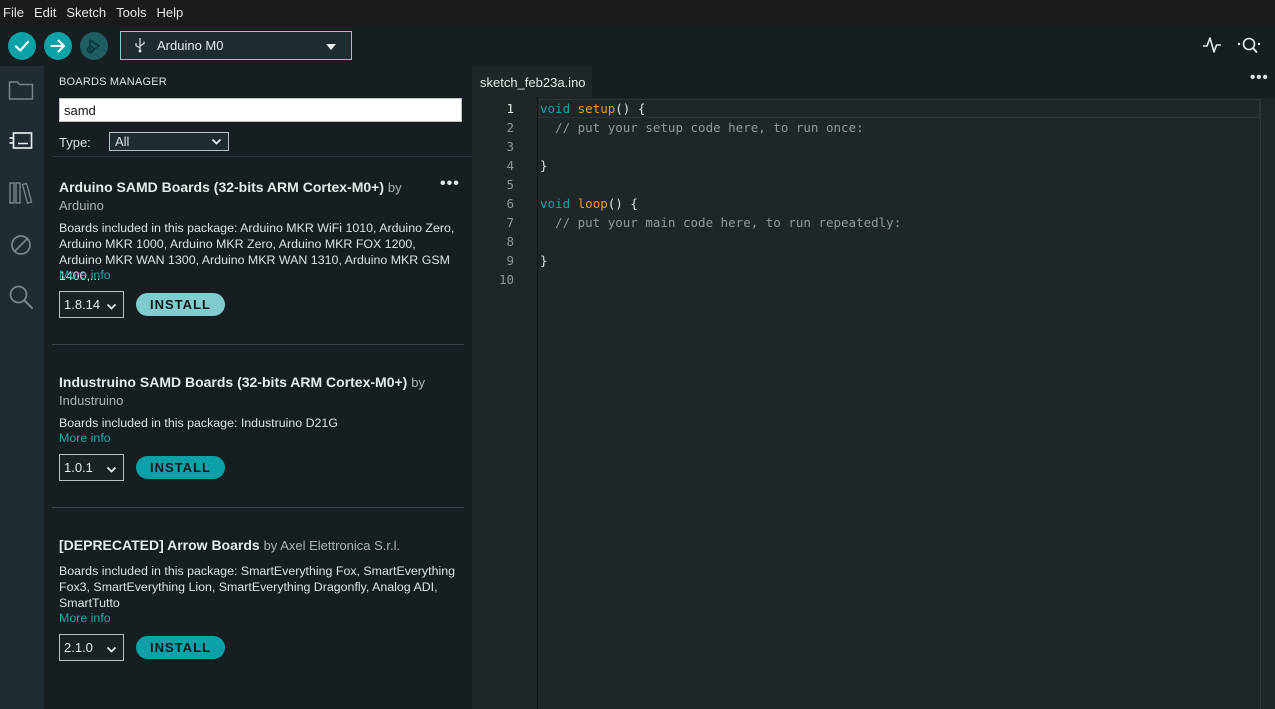  What do you see at coordinates (596, 108) in the screenshot?
I see `function-name: setup` at bounding box center [596, 108].